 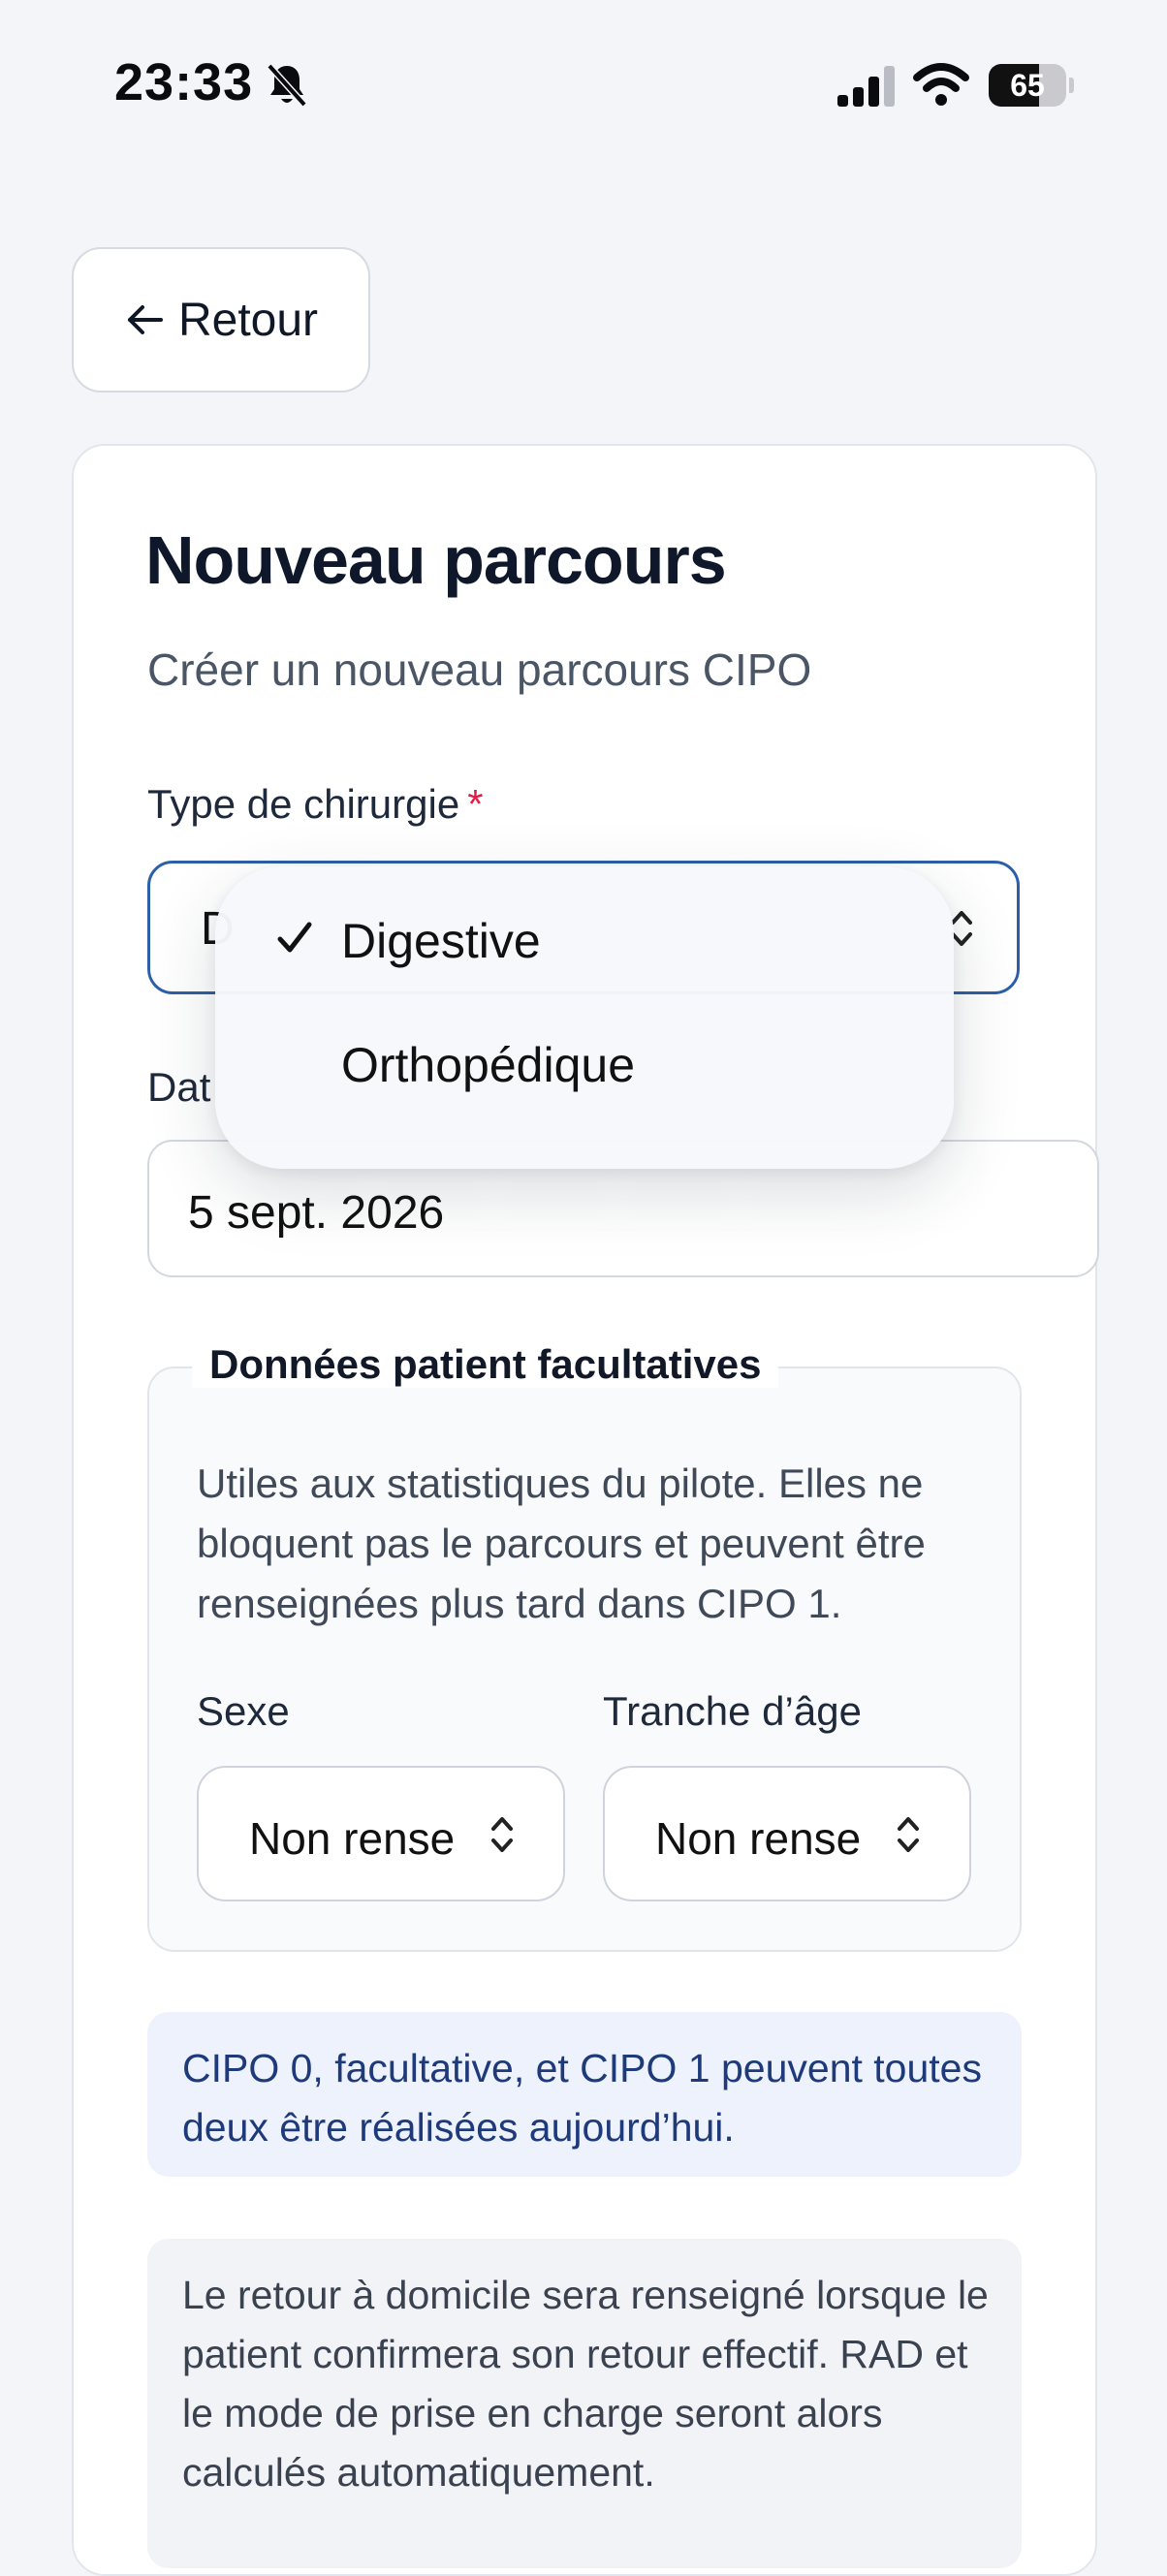 What do you see at coordinates (184, 82) in the screenshot?
I see `status-time: 23:33` at bounding box center [184, 82].